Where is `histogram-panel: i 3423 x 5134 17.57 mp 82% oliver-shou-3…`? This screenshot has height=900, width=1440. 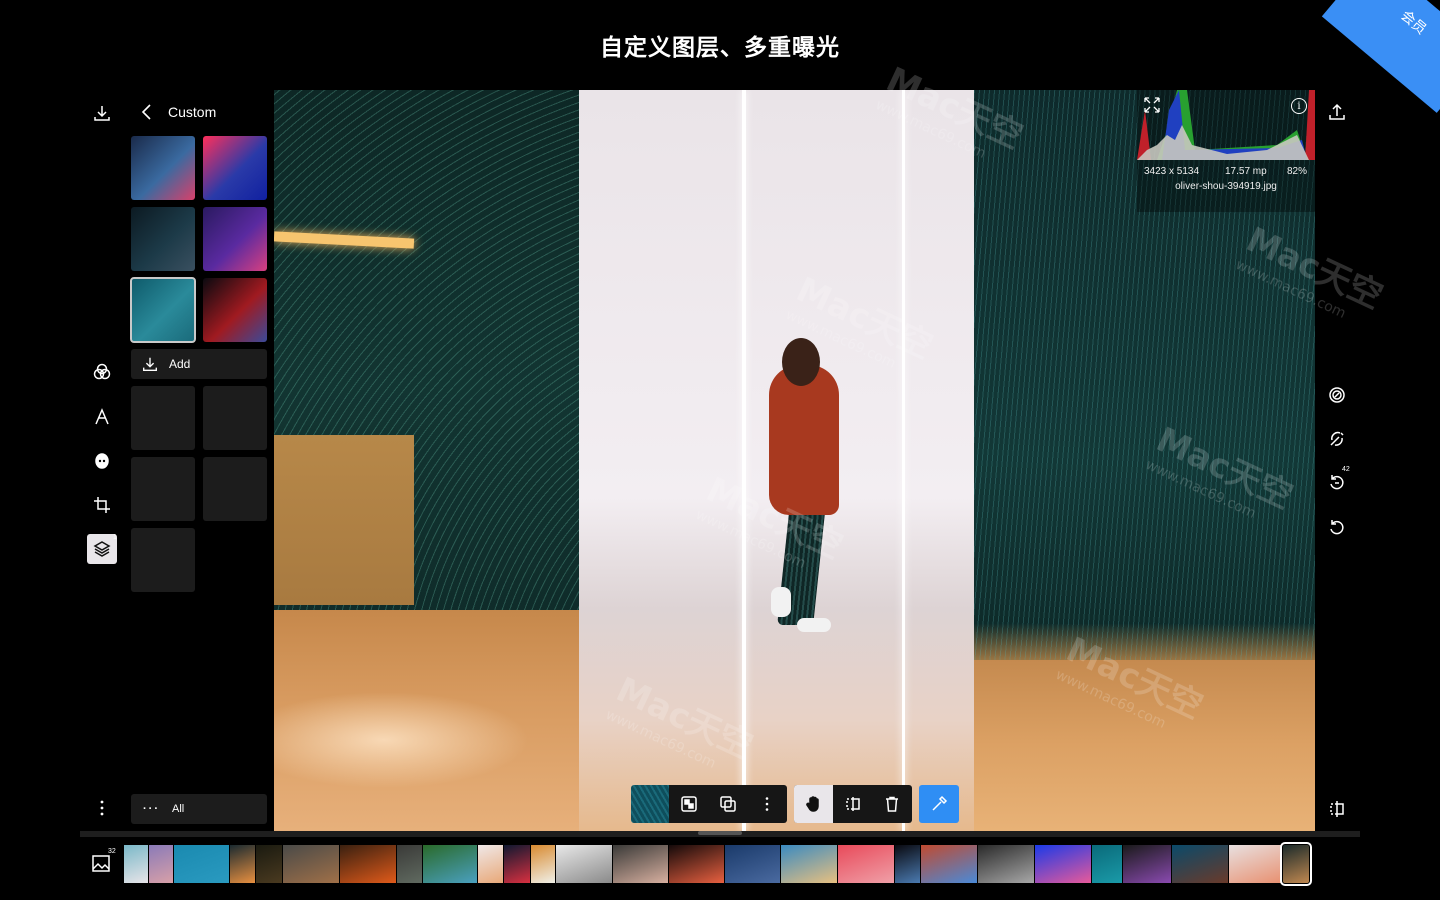 histogram-panel: i 3423 x 5134 17.57 mp 82% oliver-shou-3… is located at coordinates (1226, 151).